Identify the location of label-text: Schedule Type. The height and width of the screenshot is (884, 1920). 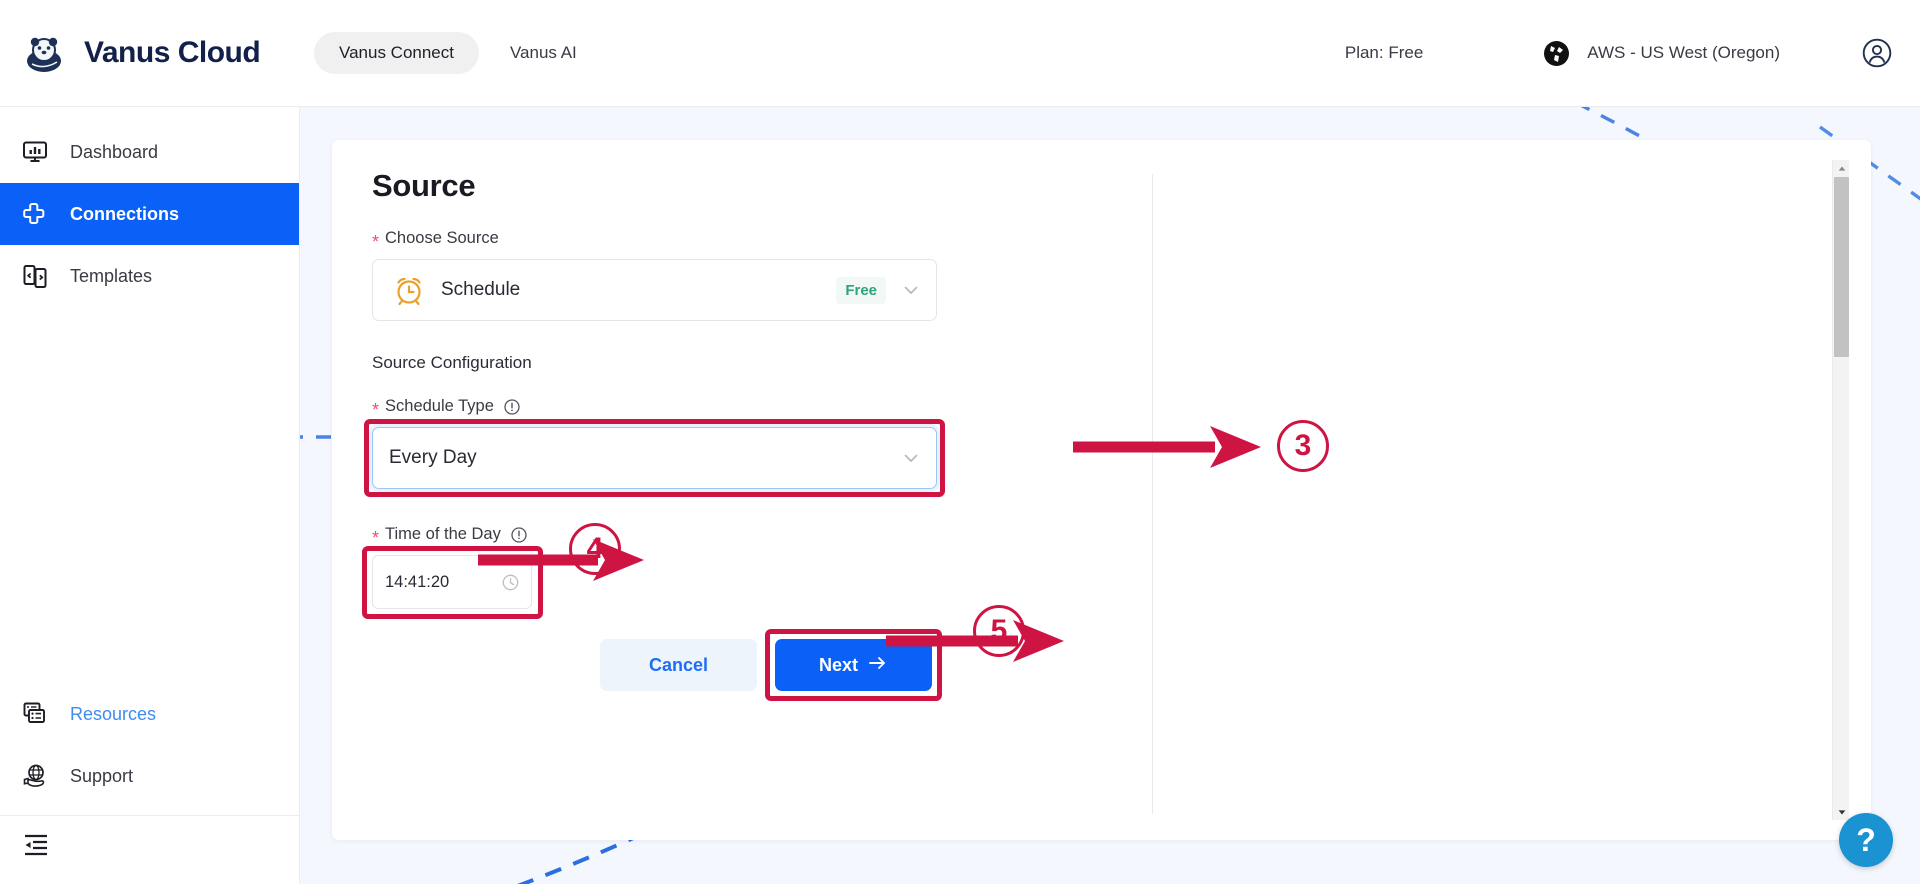
(439, 406).